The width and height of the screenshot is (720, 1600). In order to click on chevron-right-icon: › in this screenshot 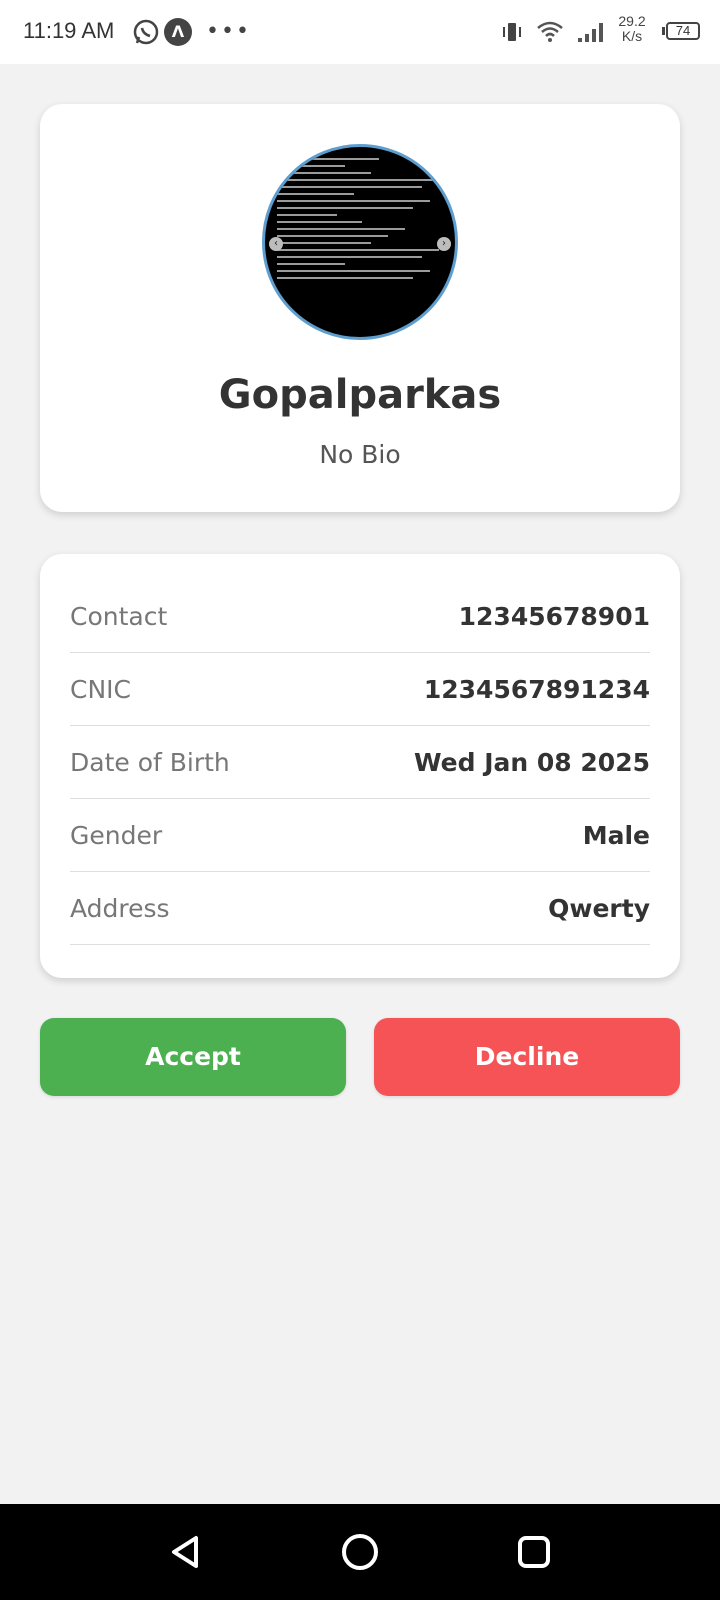, I will do `click(444, 244)`.